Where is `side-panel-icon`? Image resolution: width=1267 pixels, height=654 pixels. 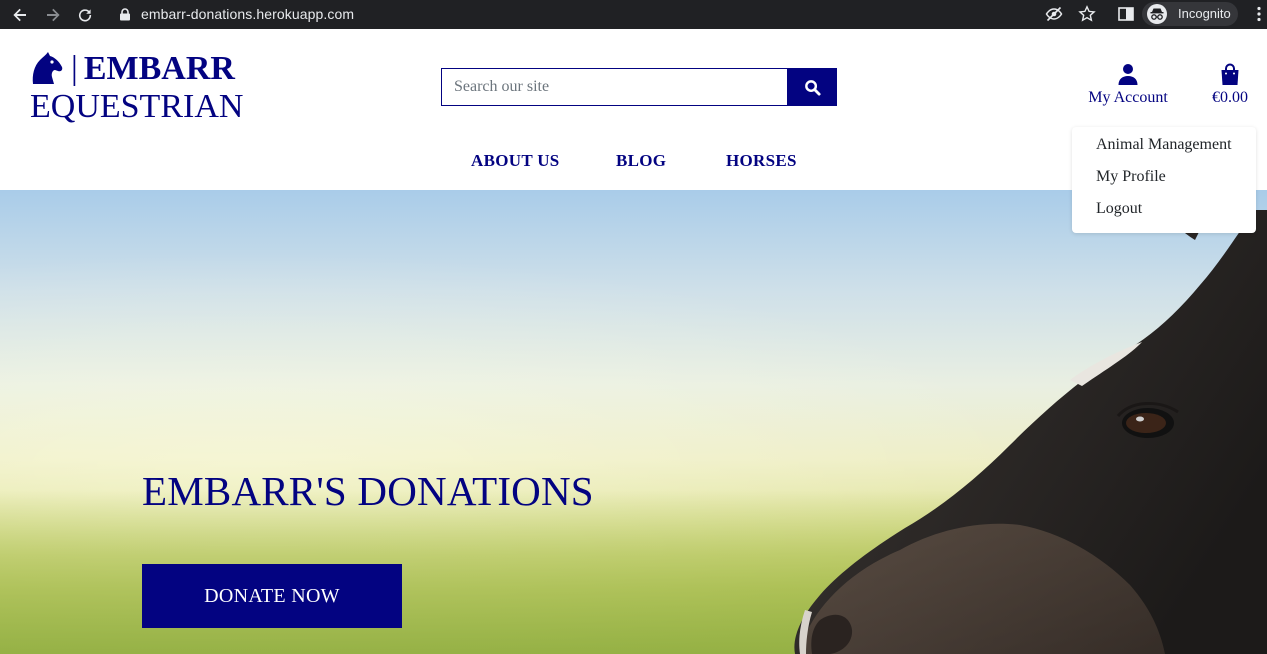 side-panel-icon is located at coordinates (1126, 14).